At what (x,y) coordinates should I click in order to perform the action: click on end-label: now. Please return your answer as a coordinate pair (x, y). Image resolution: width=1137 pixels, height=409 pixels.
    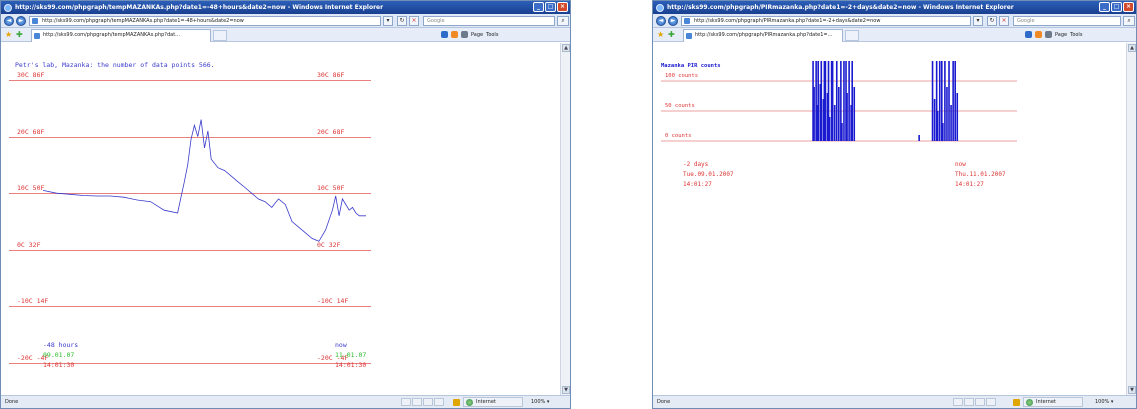
    Looking at the image, I should click on (341, 345).